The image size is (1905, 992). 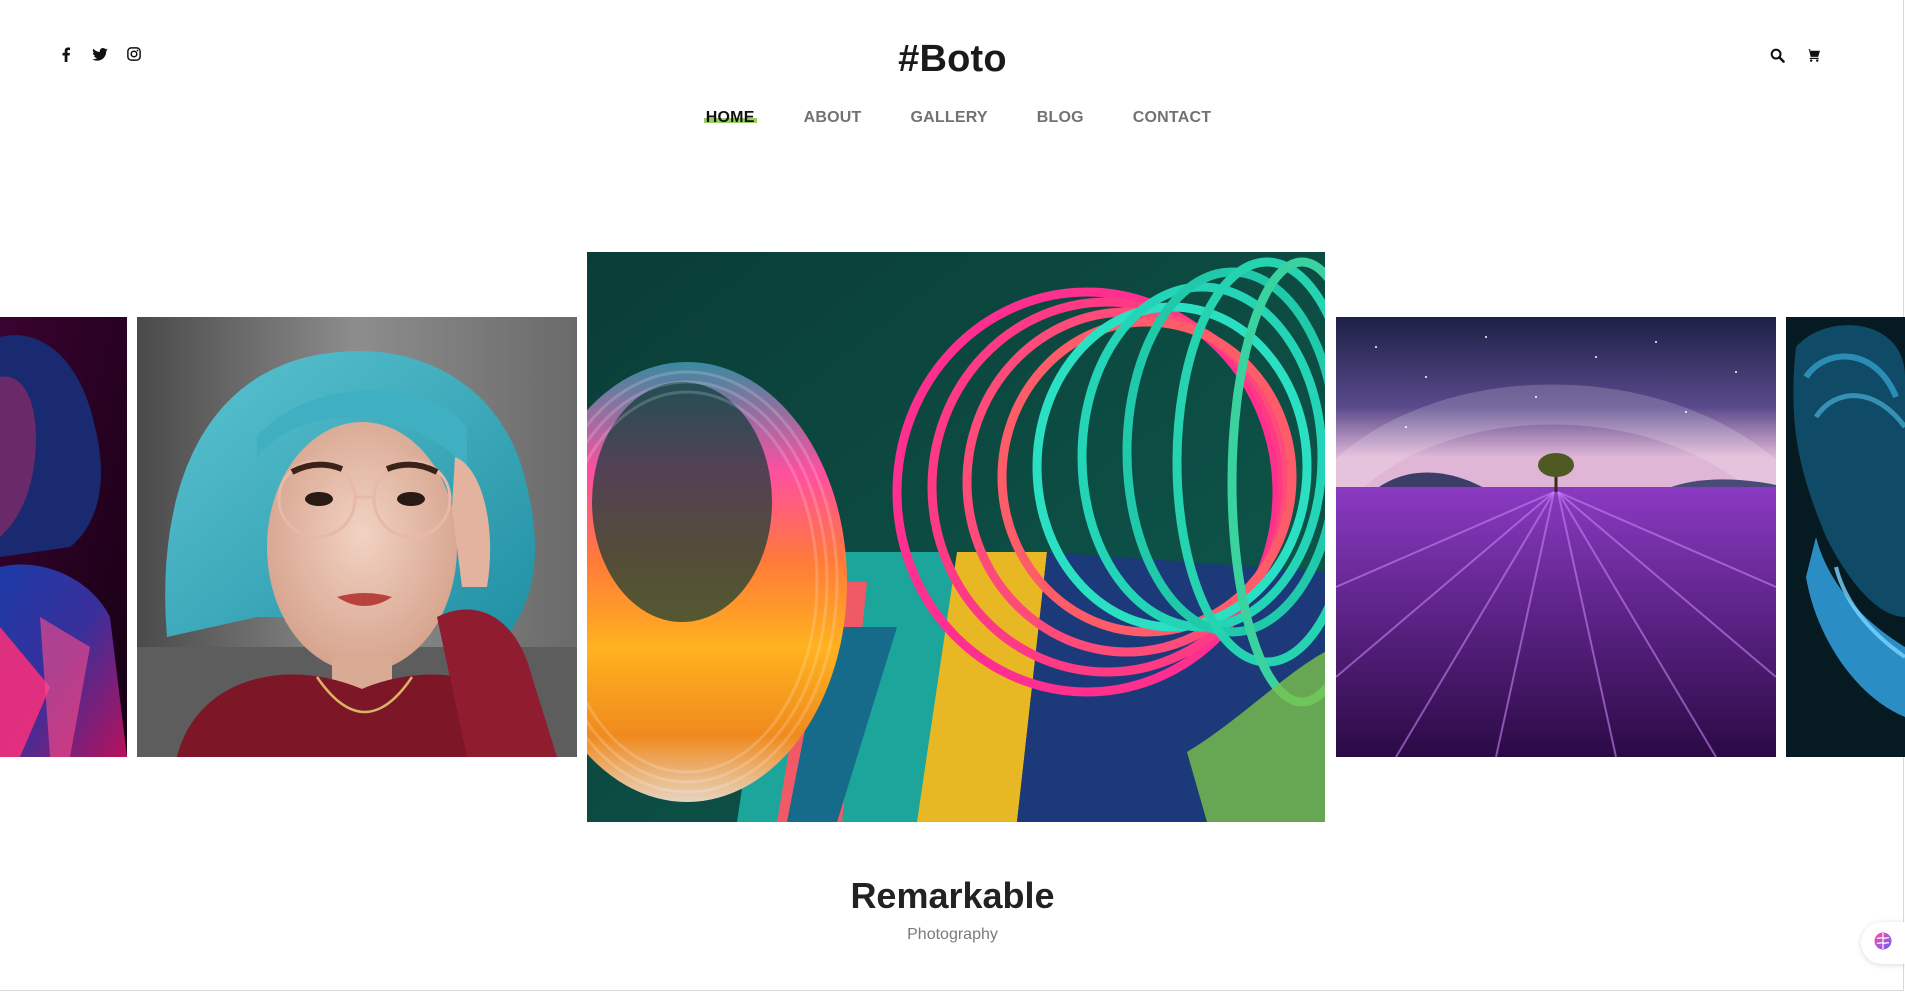 I want to click on slide-category: Photography, so click(x=952, y=935).